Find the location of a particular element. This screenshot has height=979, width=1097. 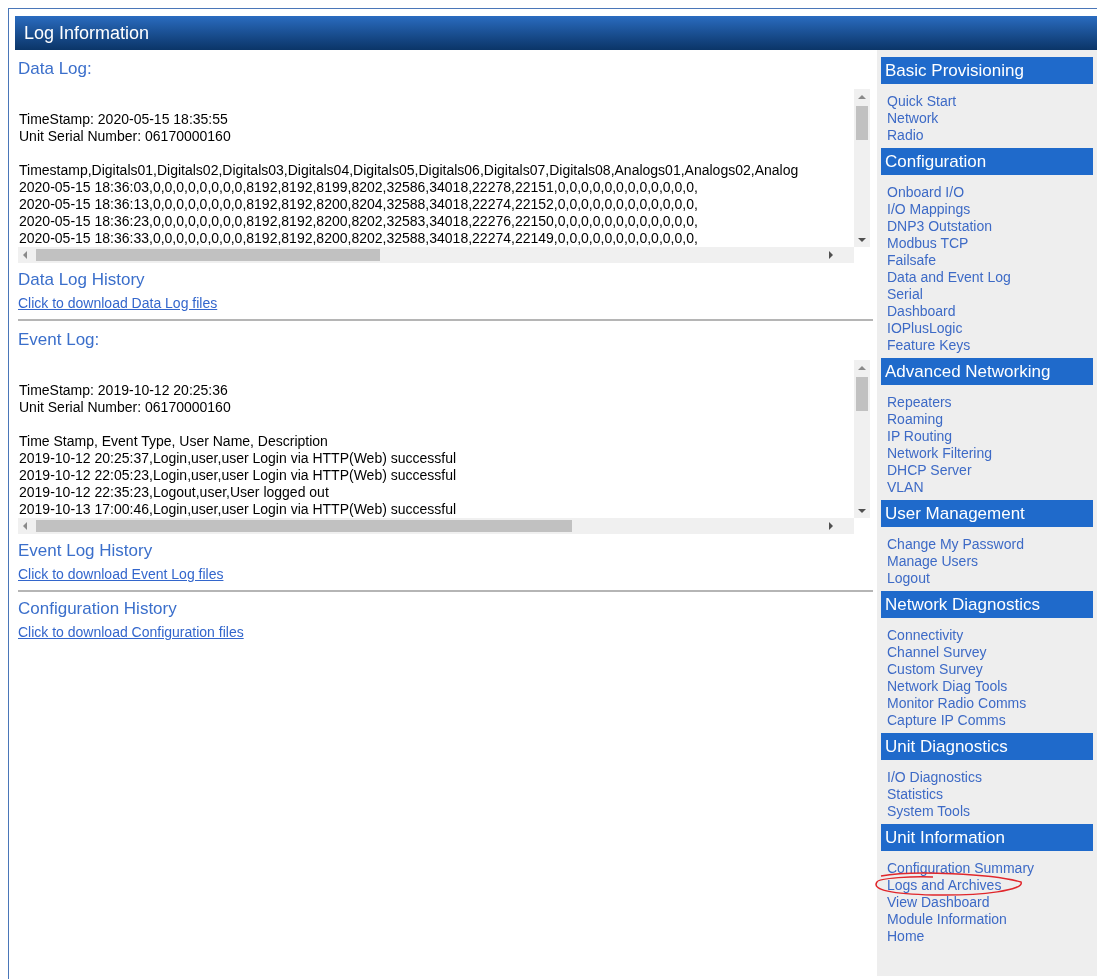

sidebar-link: DHCP Server is located at coordinates (929, 470).